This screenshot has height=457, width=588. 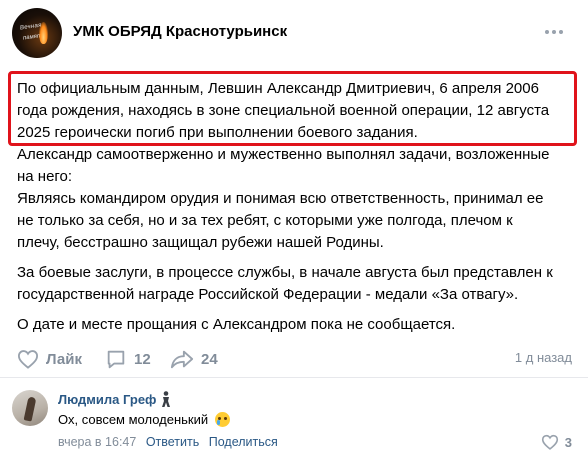 I want to click on comments-button: 12, so click(x=128, y=359).